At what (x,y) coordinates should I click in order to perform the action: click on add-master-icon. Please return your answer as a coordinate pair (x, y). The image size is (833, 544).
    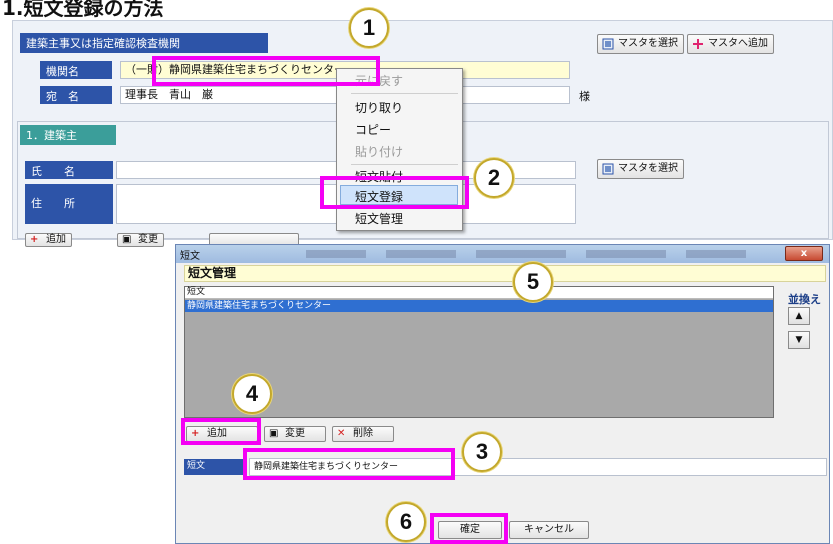
    Looking at the image, I should click on (698, 44).